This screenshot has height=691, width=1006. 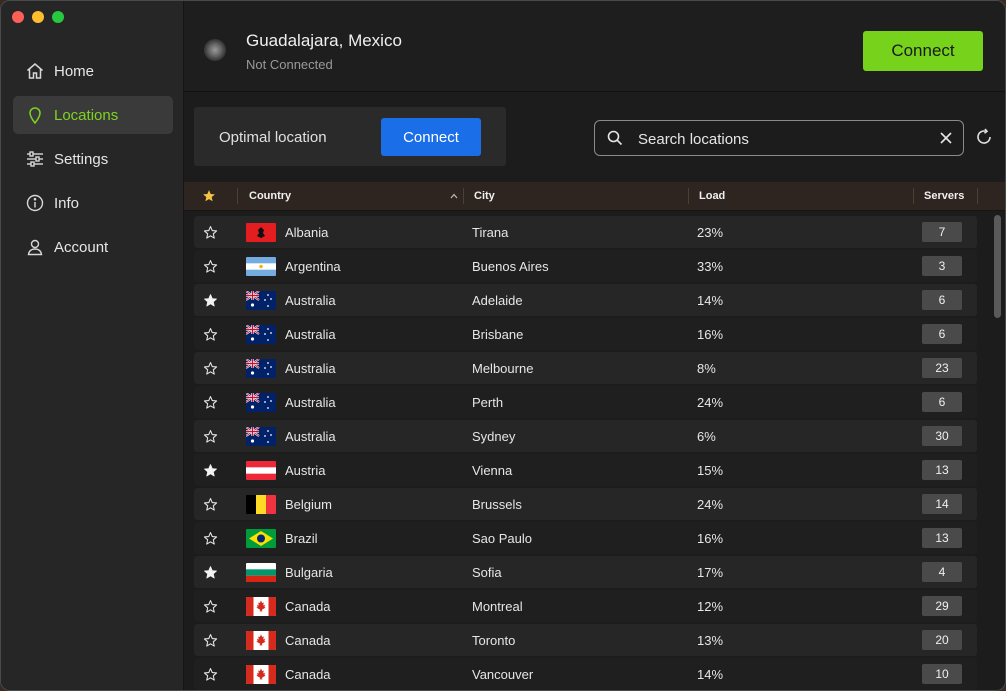 What do you see at coordinates (215, 50) in the screenshot?
I see `connection-status-indicator` at bounding box center [215, 50].